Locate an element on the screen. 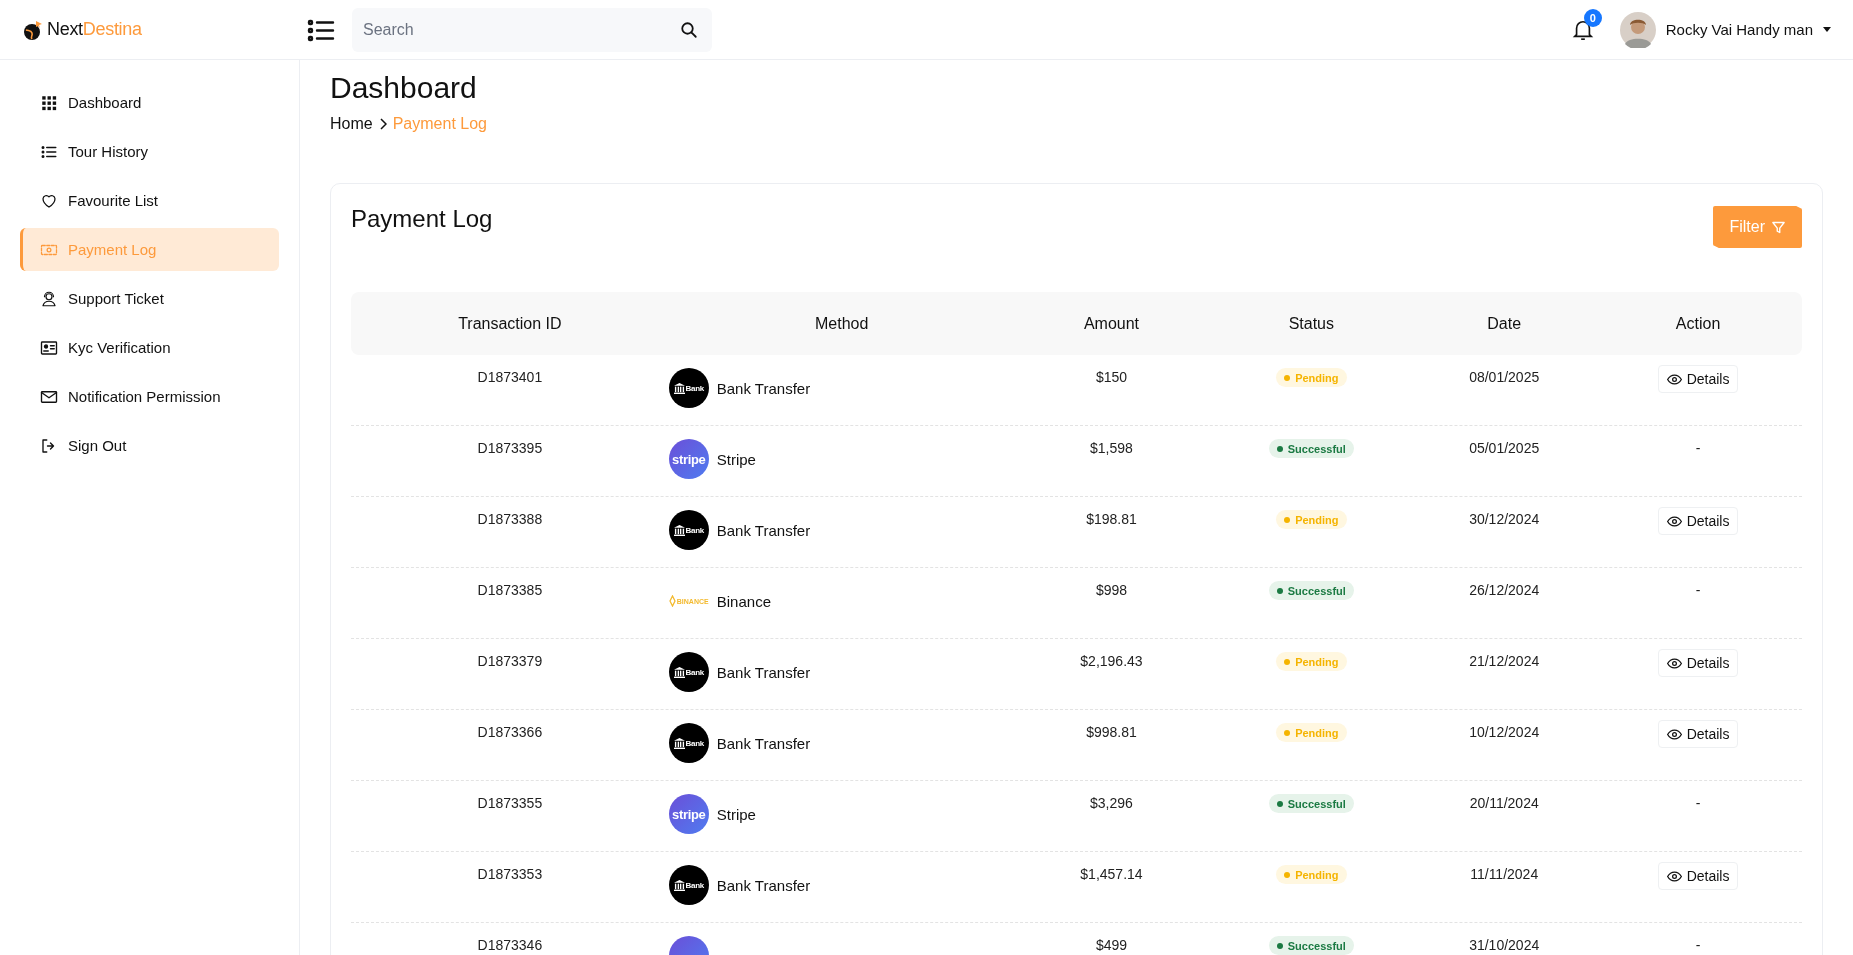 This screenshot has height=955, width=1853. date: 11/11/2024 is located at coordinates (1504, 874).